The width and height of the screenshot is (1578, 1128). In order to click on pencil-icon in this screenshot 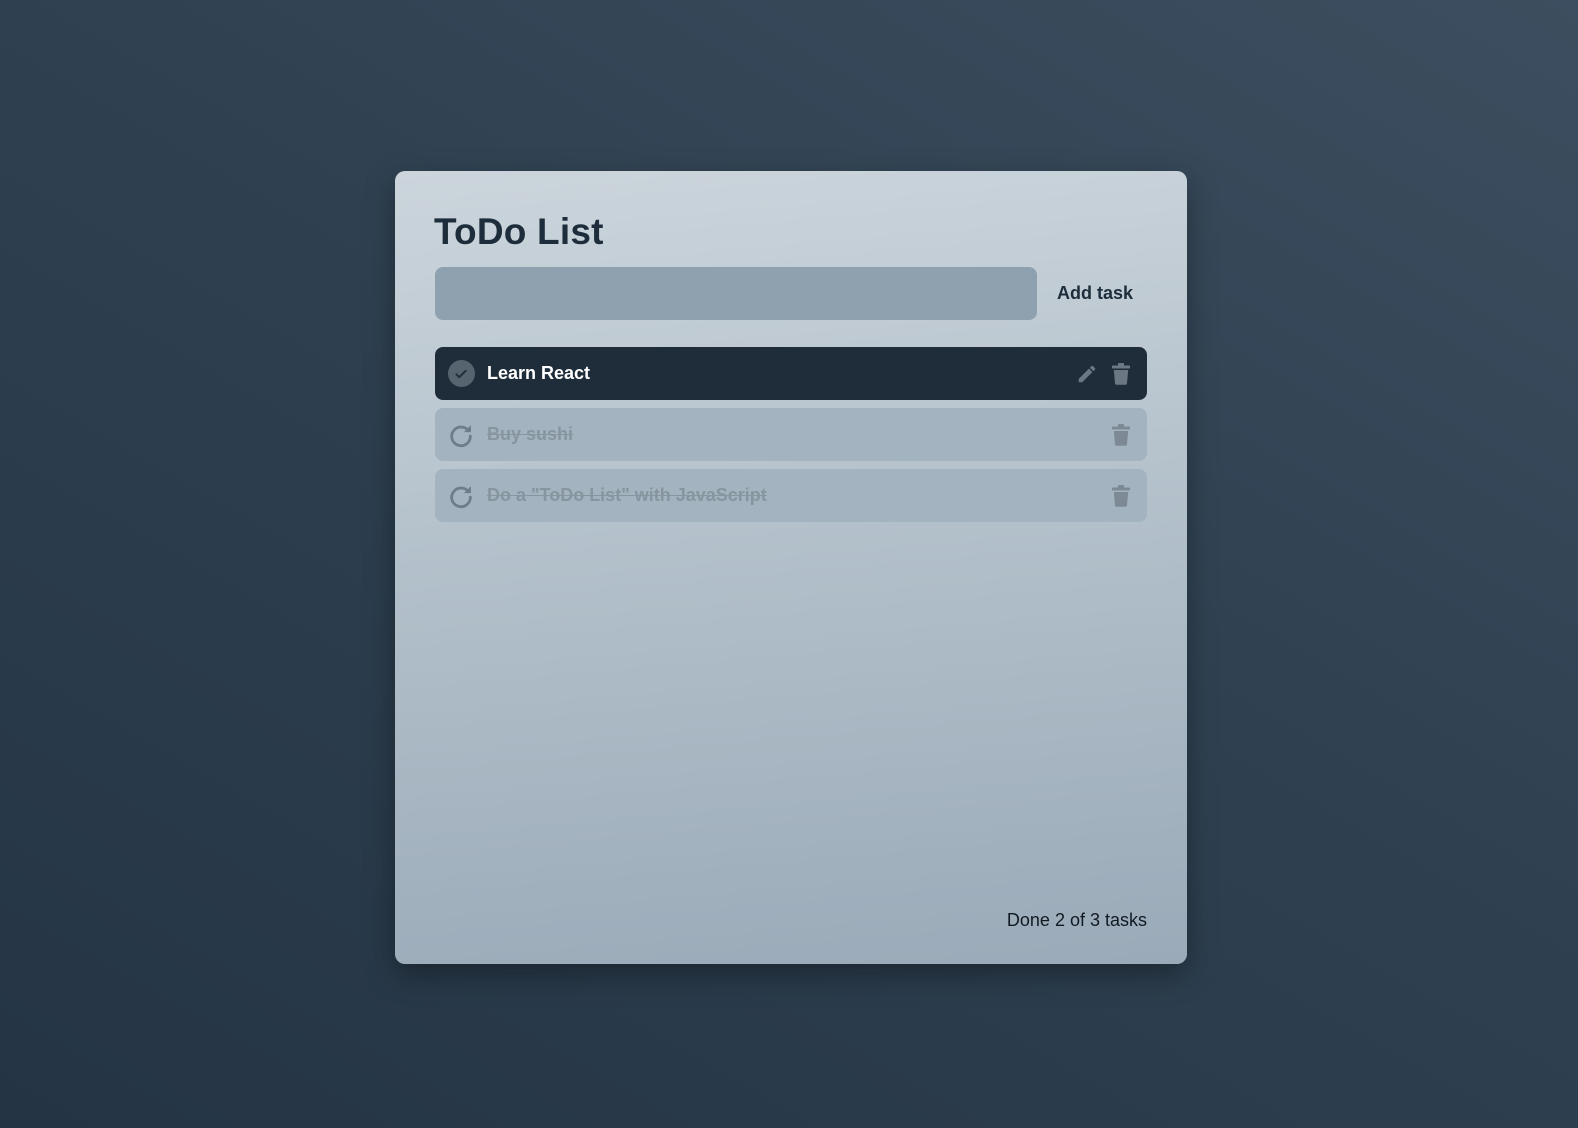, I will do `click(1087, 373)`.